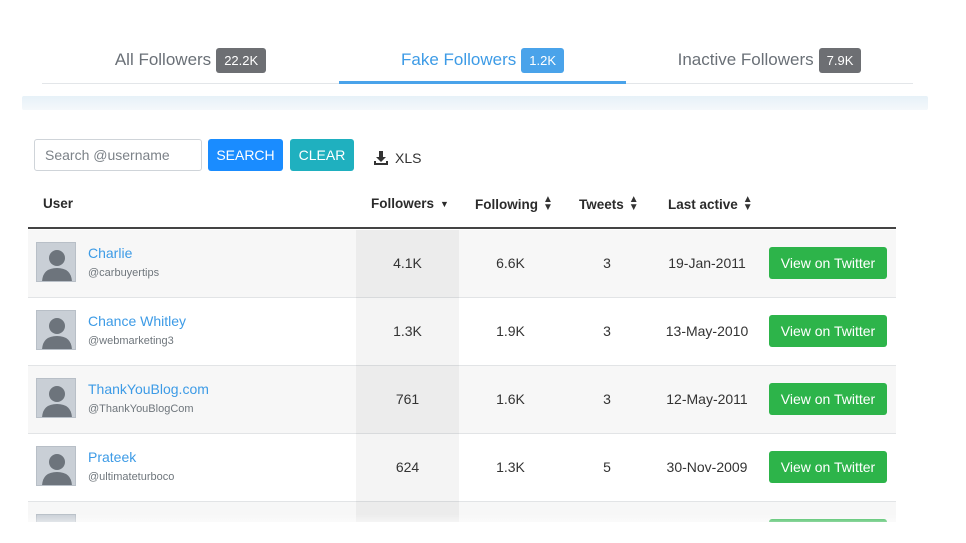 The width and height of the screenshot is (966, 543). I want to click on clear-button: CLEAR, so click(322, 155).